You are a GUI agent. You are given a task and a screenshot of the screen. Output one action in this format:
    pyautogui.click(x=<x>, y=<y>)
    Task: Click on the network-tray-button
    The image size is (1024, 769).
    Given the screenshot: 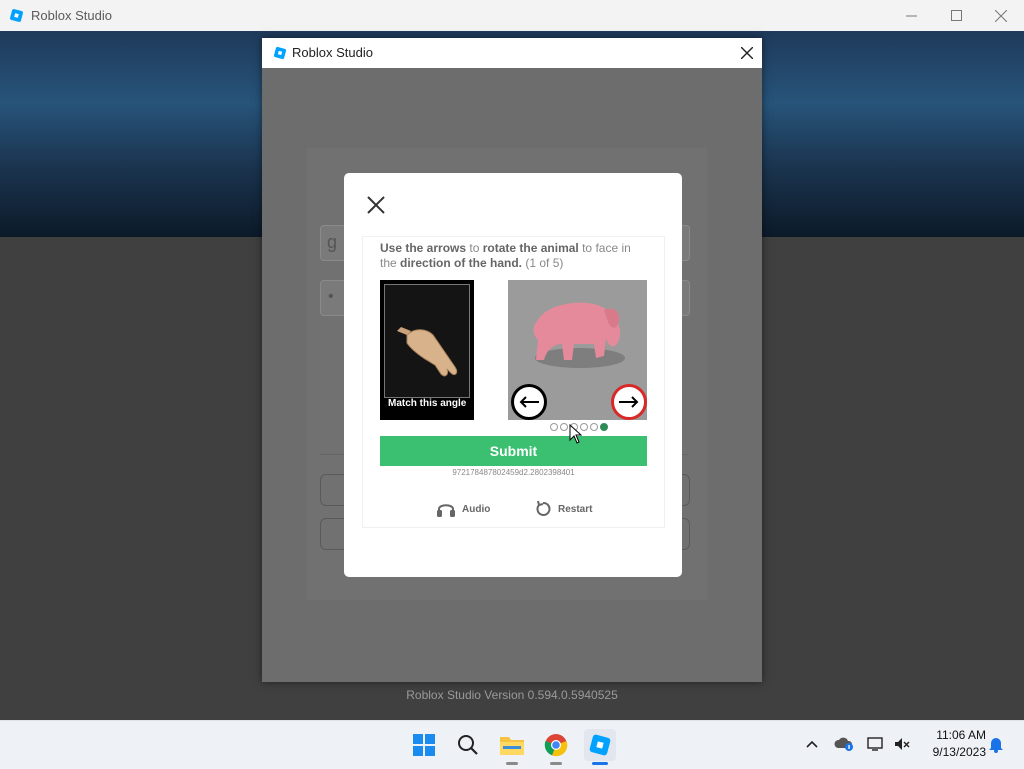 What is the action you would take?
    pyautogui.click(x=876, y=744)
    